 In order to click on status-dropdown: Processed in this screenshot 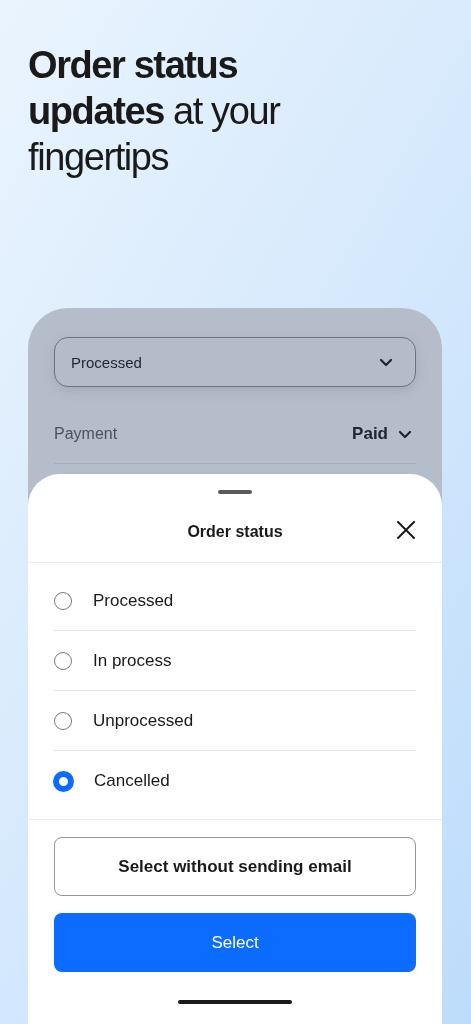, I will do `click(235, 362)`.